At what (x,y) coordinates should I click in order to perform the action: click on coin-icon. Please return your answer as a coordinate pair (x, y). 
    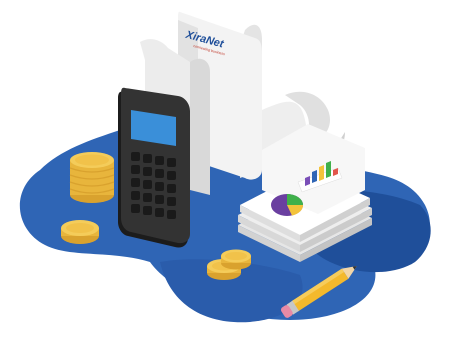
    Looking at the image, I should click on (80, 232).